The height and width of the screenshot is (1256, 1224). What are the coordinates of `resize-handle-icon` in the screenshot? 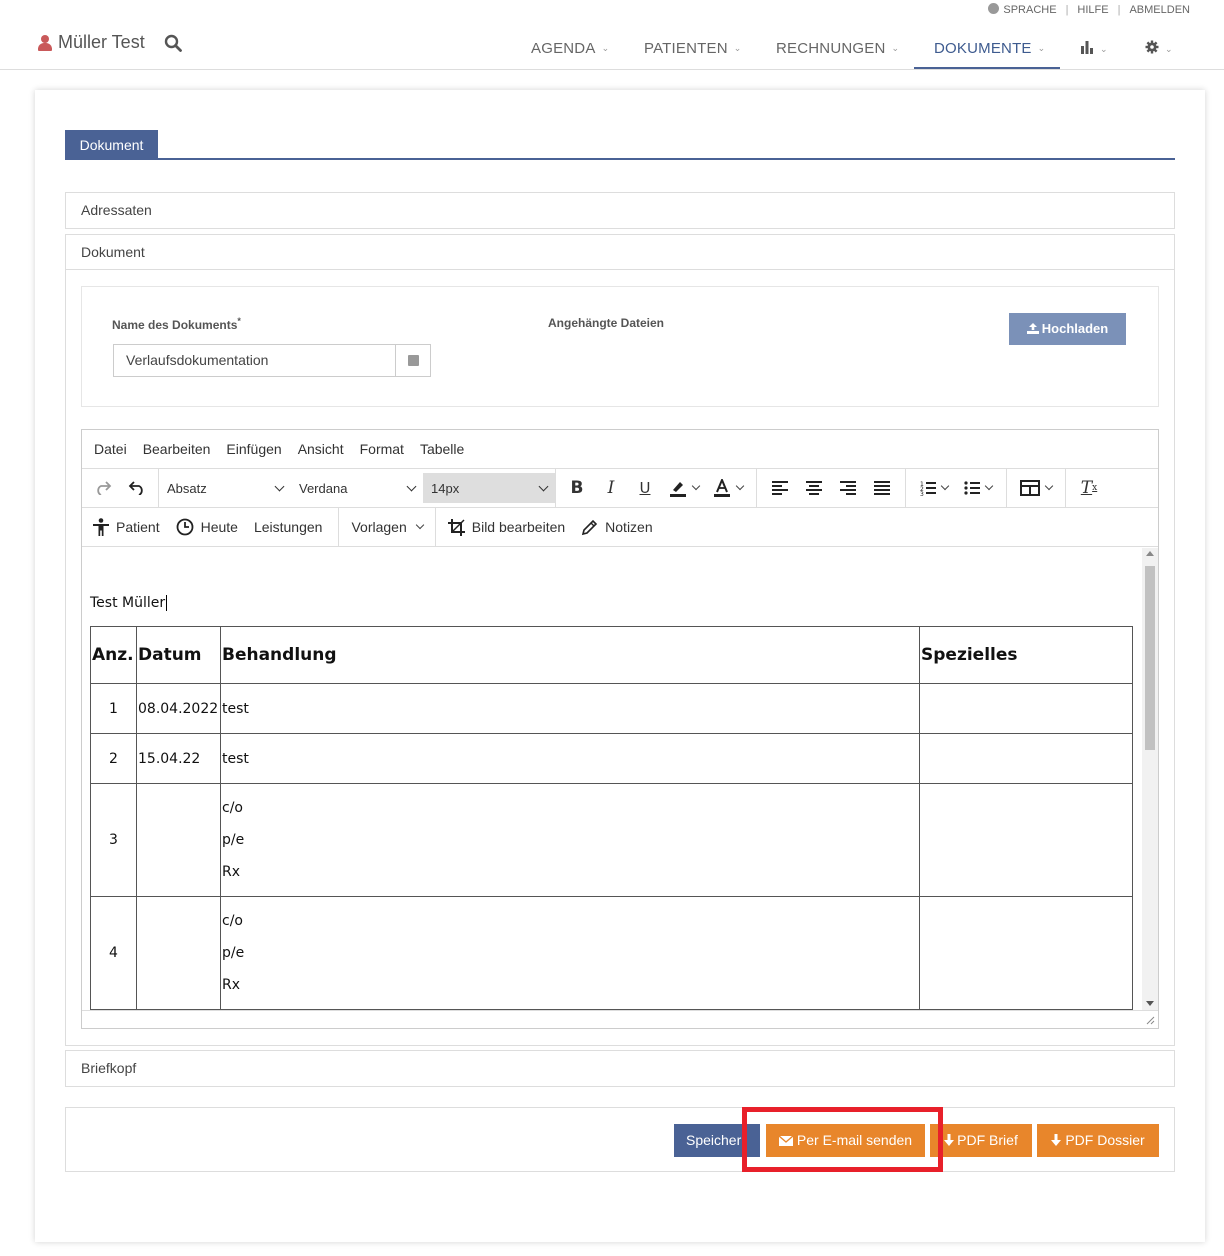 It's located at (1150, 1020).